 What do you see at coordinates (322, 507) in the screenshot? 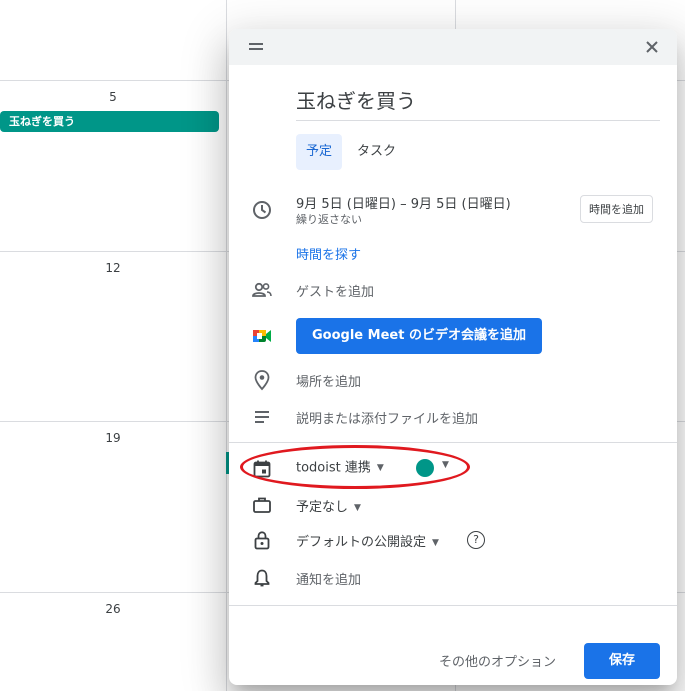
I see `busy-status-label: 予定なし` at bounding box center [322, 507].